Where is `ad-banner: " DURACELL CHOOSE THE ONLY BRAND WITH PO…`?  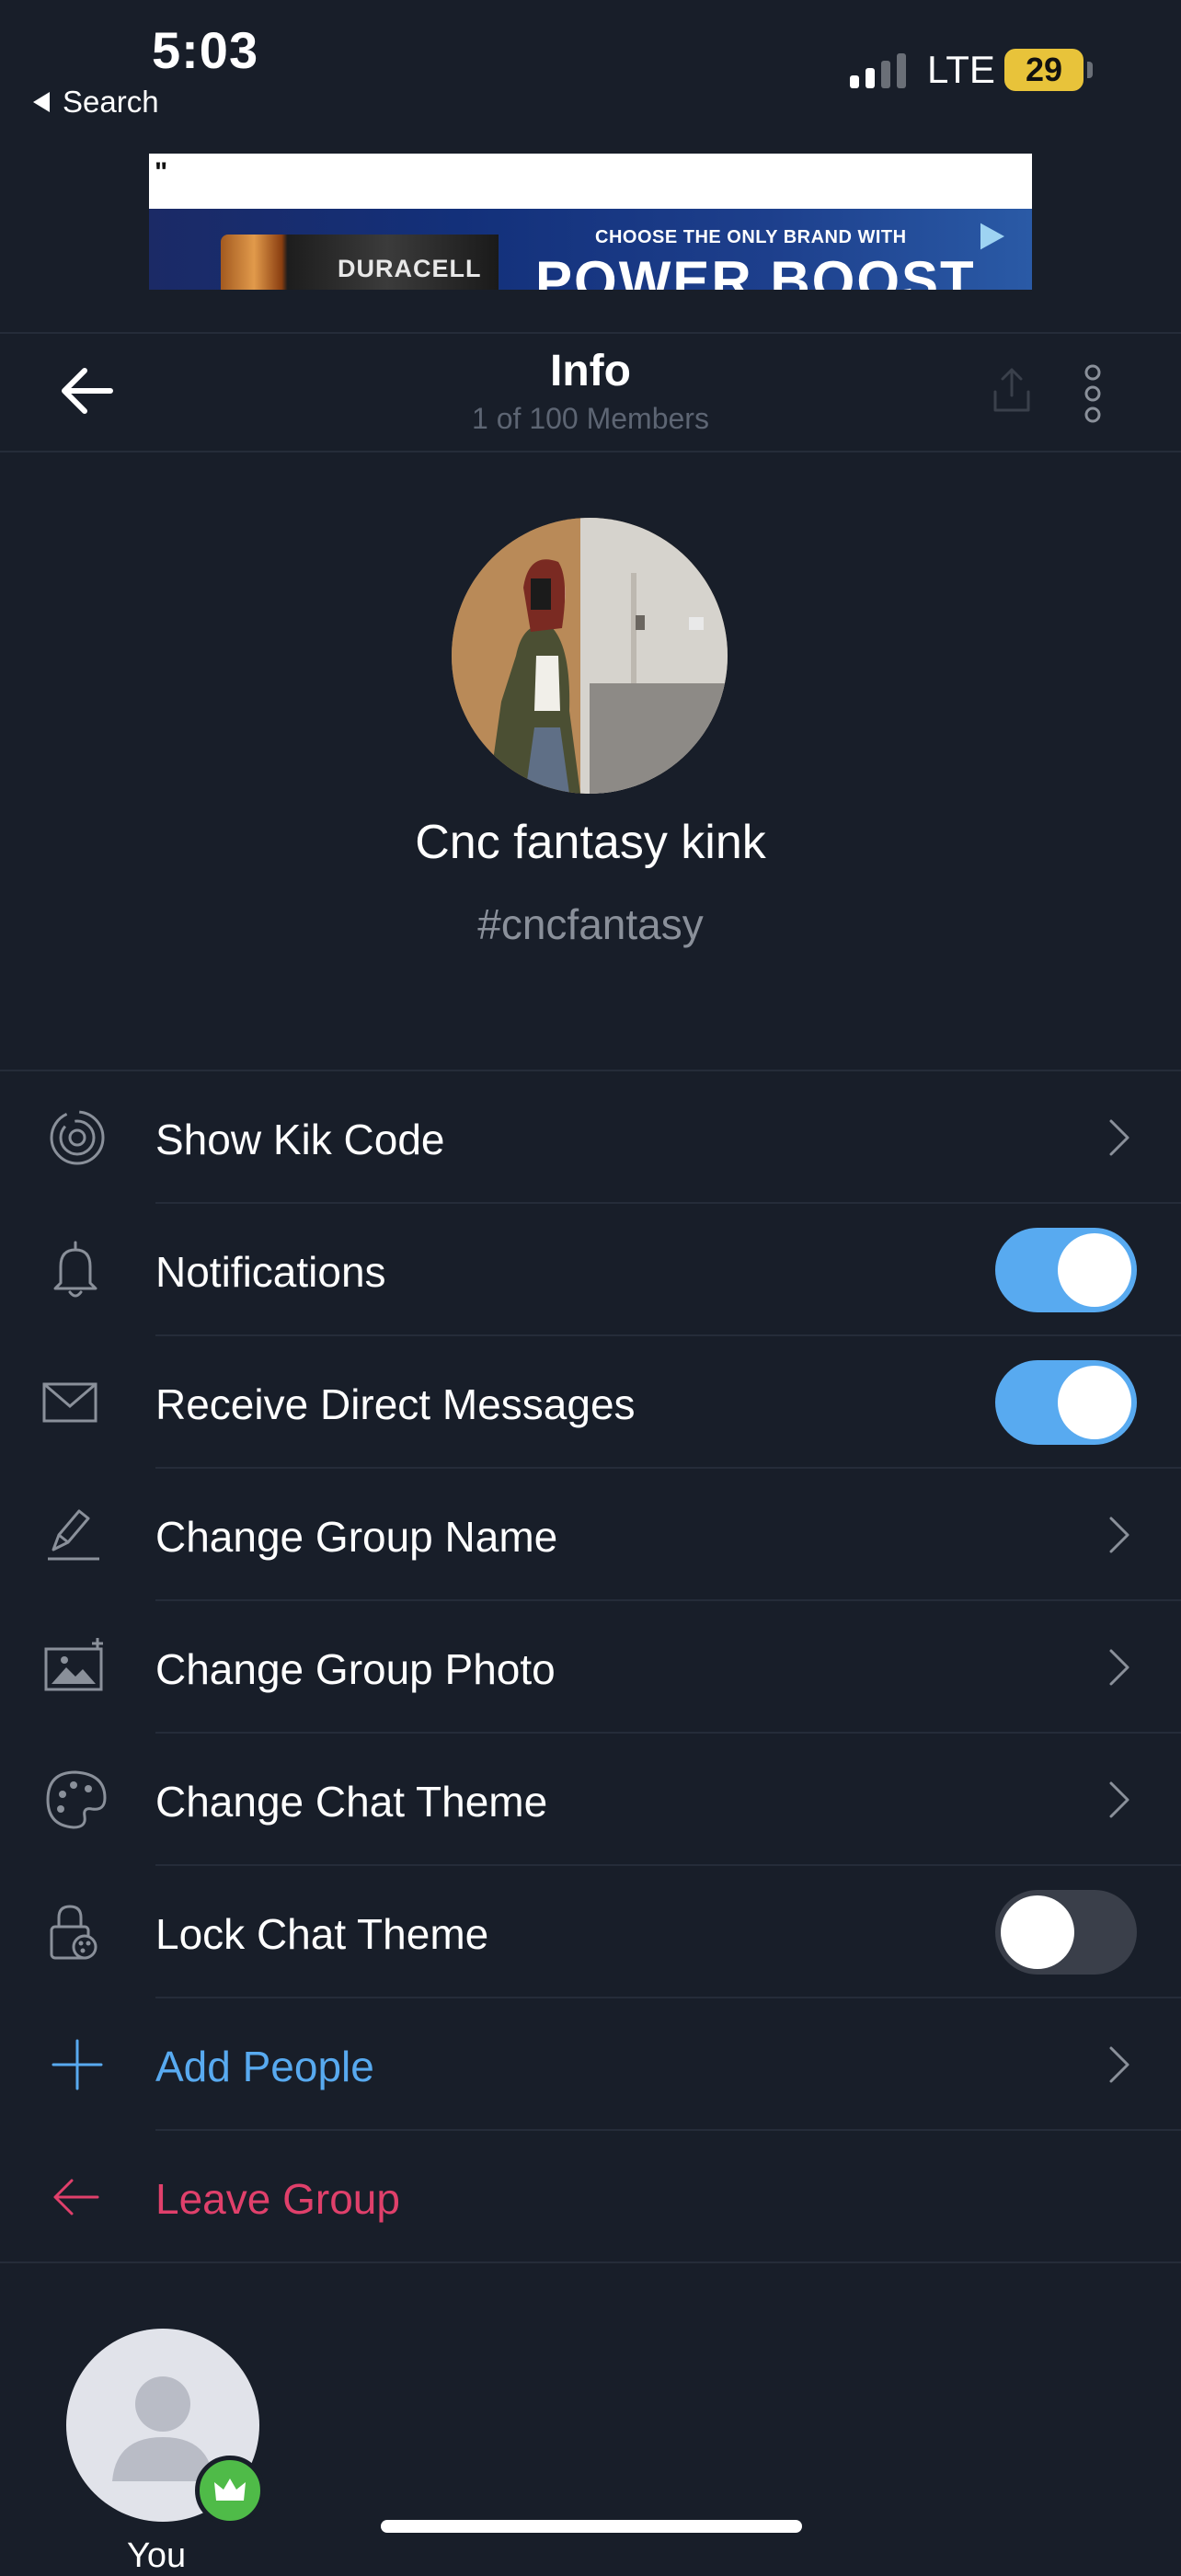 ad-banner: " DURACELL CHOOSE THE ONLY BRAND WITH PO… is located at coordinates (590, 222).